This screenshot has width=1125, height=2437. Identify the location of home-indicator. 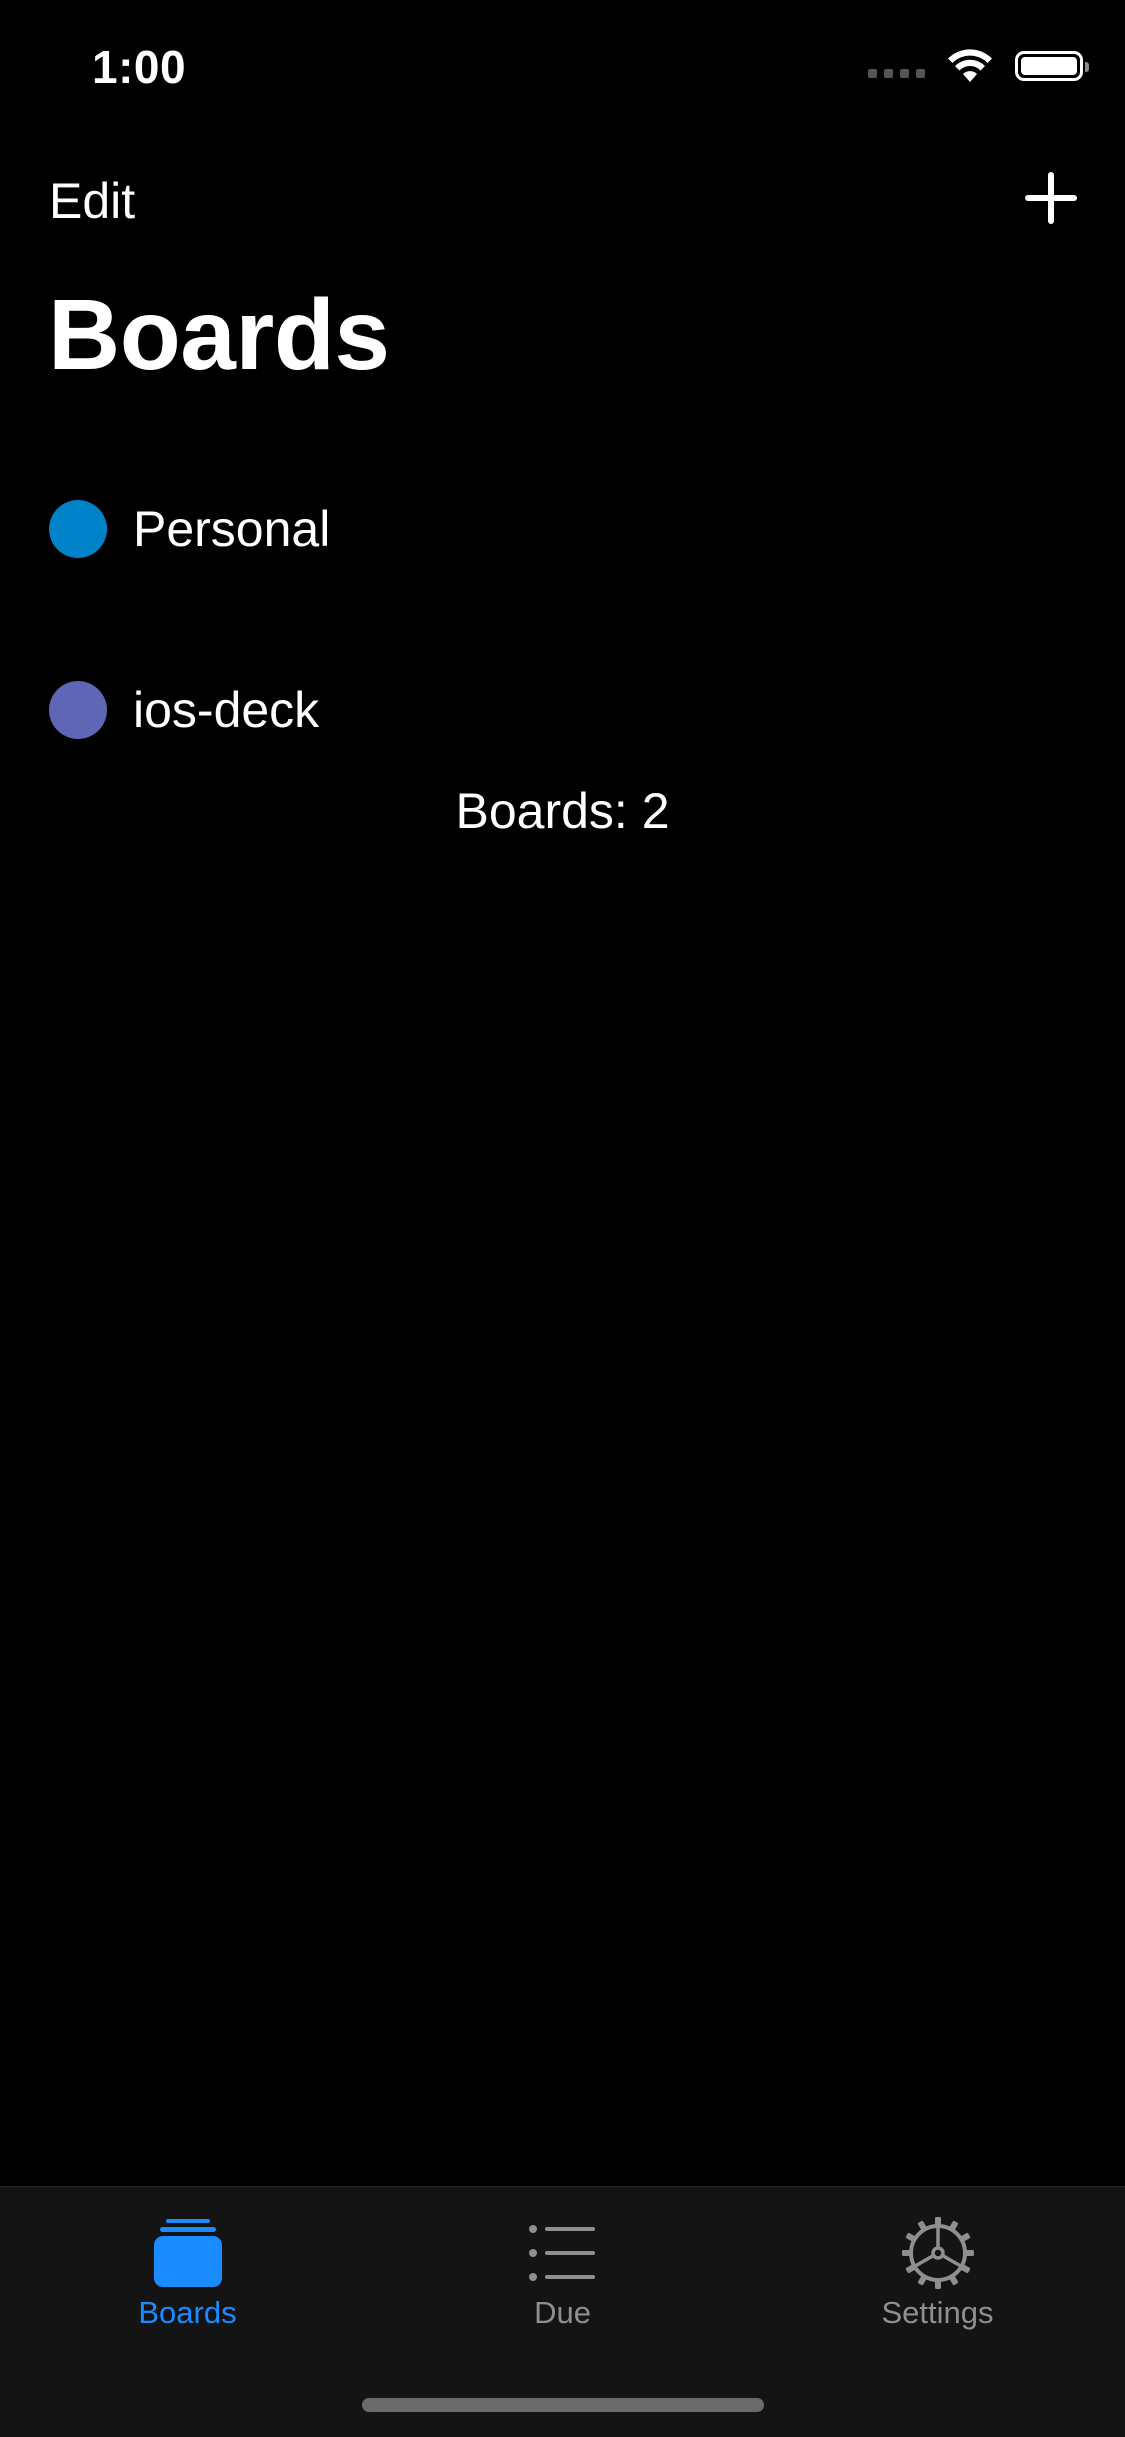
(563, 2405).